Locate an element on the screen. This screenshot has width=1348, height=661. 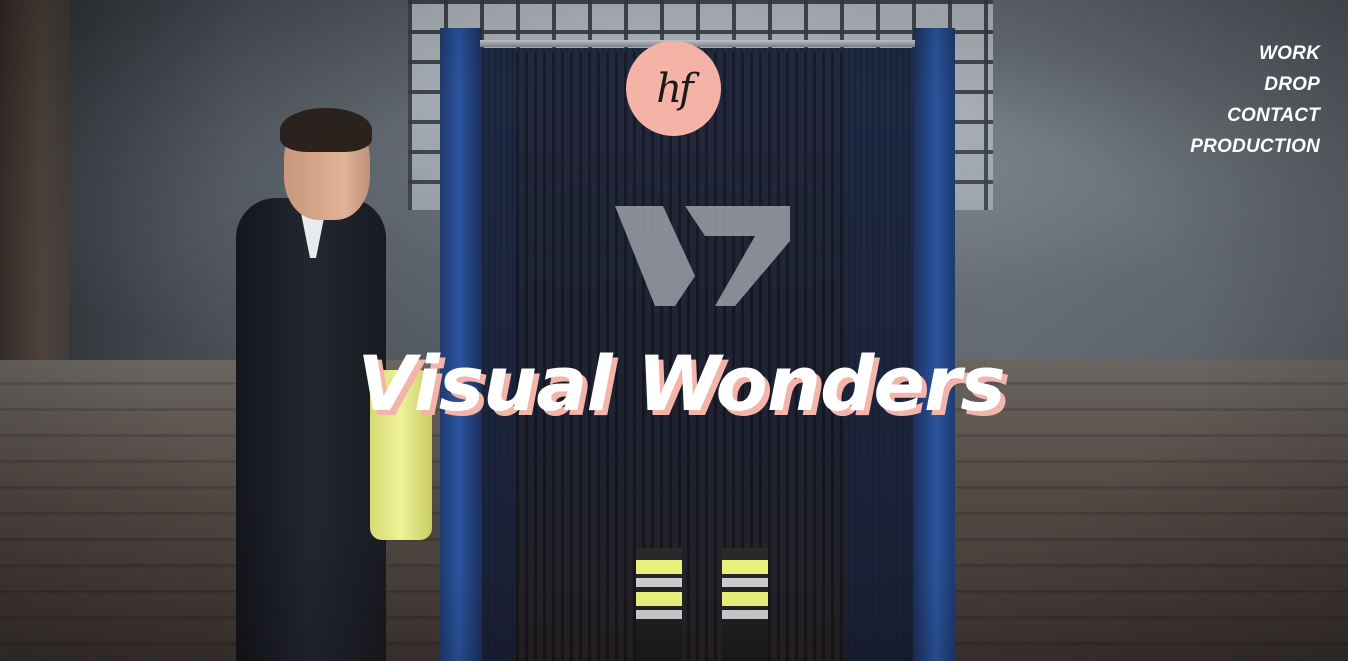
nav-item-work: WORK is located at coordinates (1289, 53).